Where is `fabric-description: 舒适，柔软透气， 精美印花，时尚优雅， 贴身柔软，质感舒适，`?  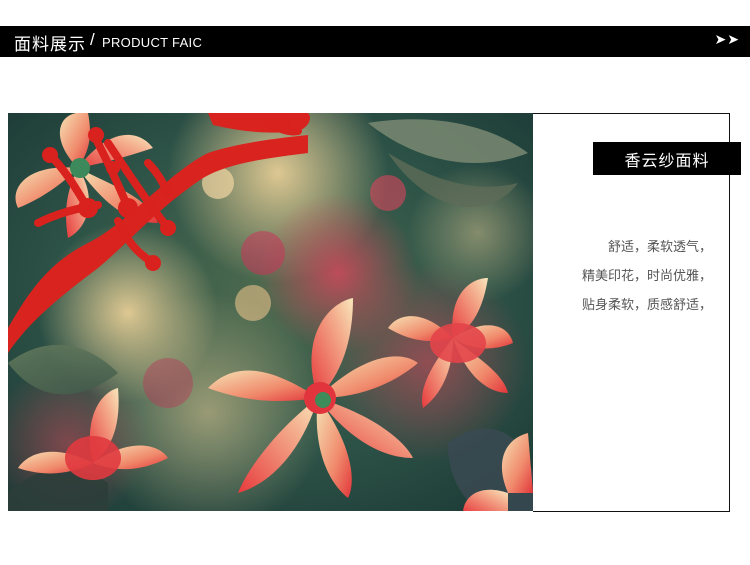 fabric-description: 舒适，柔软透气， 精美印花，时尚优雅， 贴身柔软，质感舒适， is located at coordinates (632, 276).